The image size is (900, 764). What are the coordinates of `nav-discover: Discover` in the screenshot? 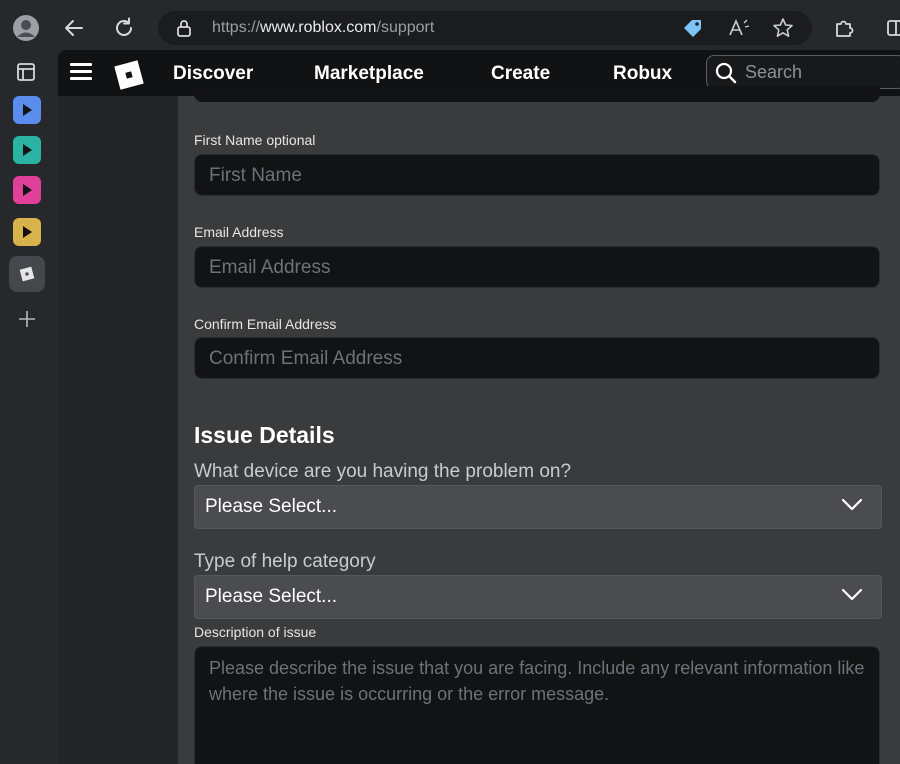 It's located at (213, 74).